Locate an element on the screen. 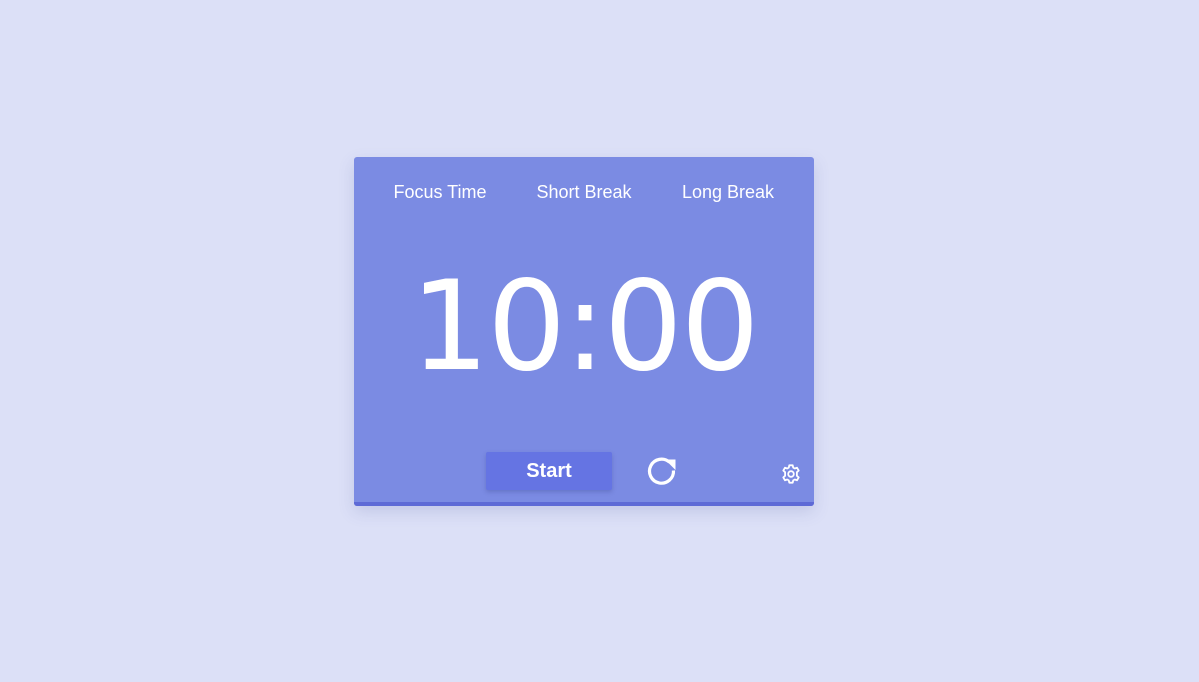 Image resolution: width=1199 pixels, height=682 pixels. timer-display: 10:00 is located at coordinates (584, 327).